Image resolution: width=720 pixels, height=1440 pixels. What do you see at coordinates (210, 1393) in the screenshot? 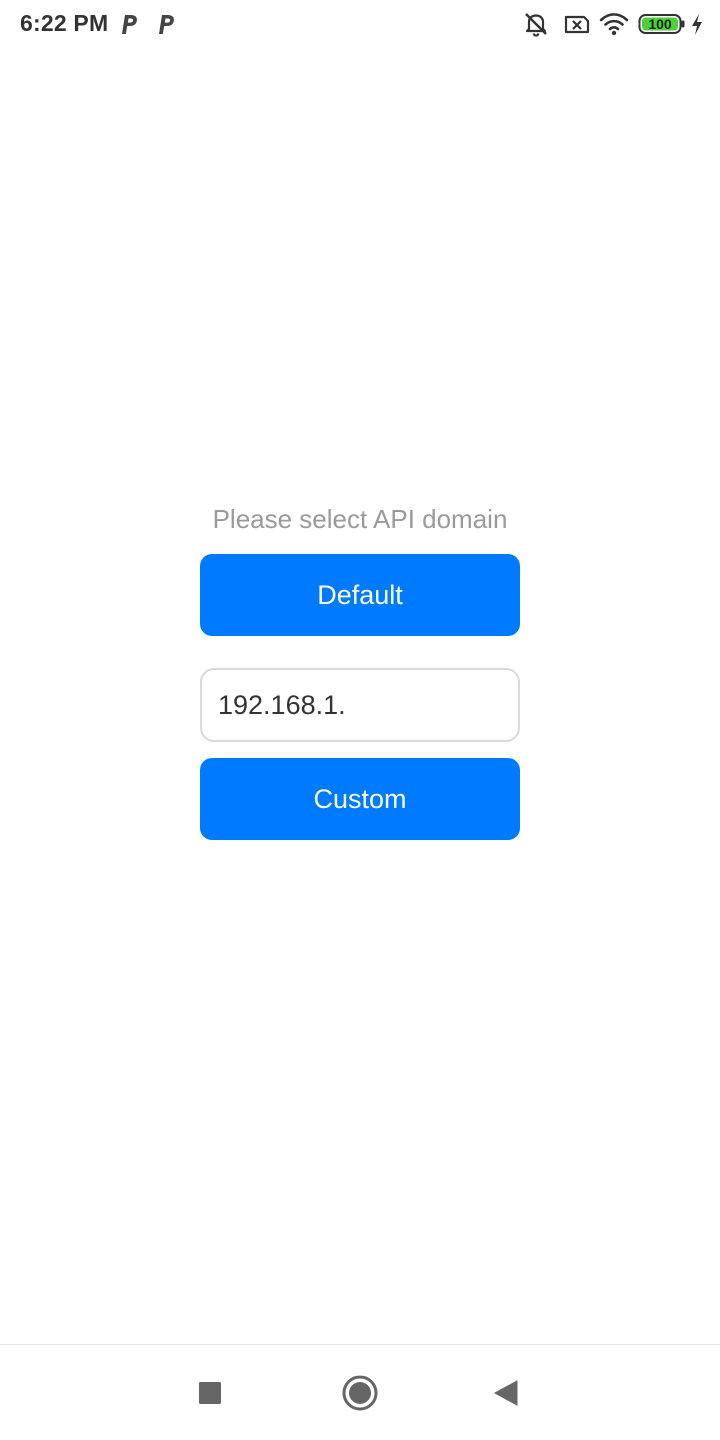
I see `recents-icon` at bounding box center [210, 1393].